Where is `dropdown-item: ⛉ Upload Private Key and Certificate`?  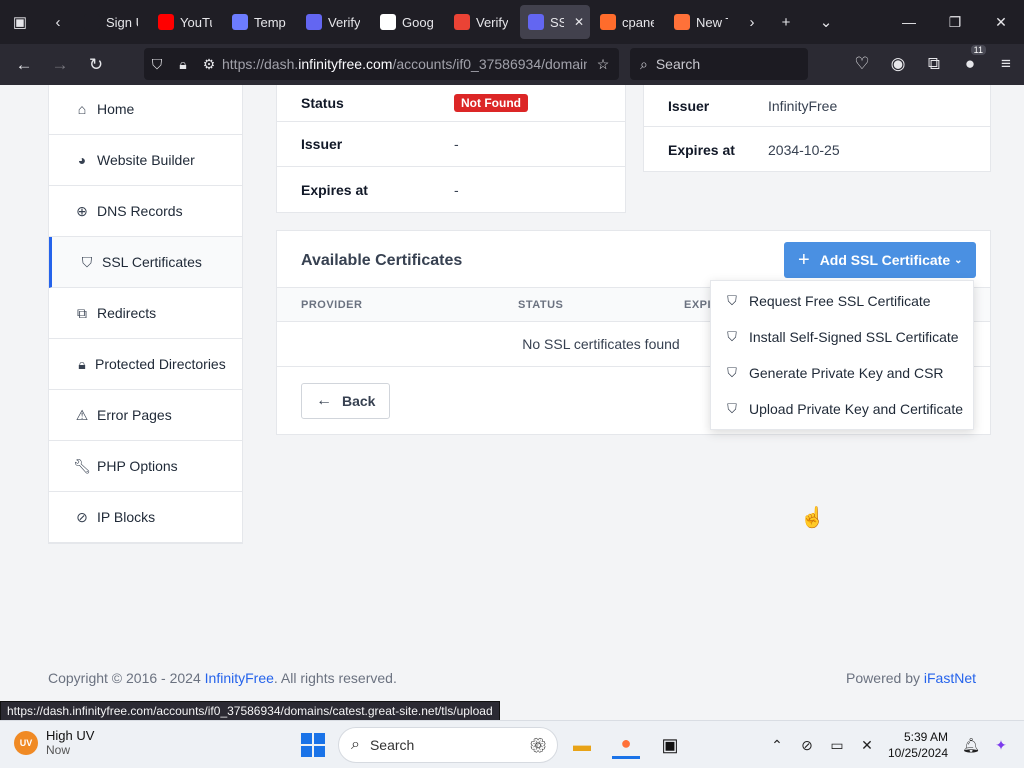
dropdown-item: ⛉ Upload Private Key and Certificate is located at coordinates (842, 409).